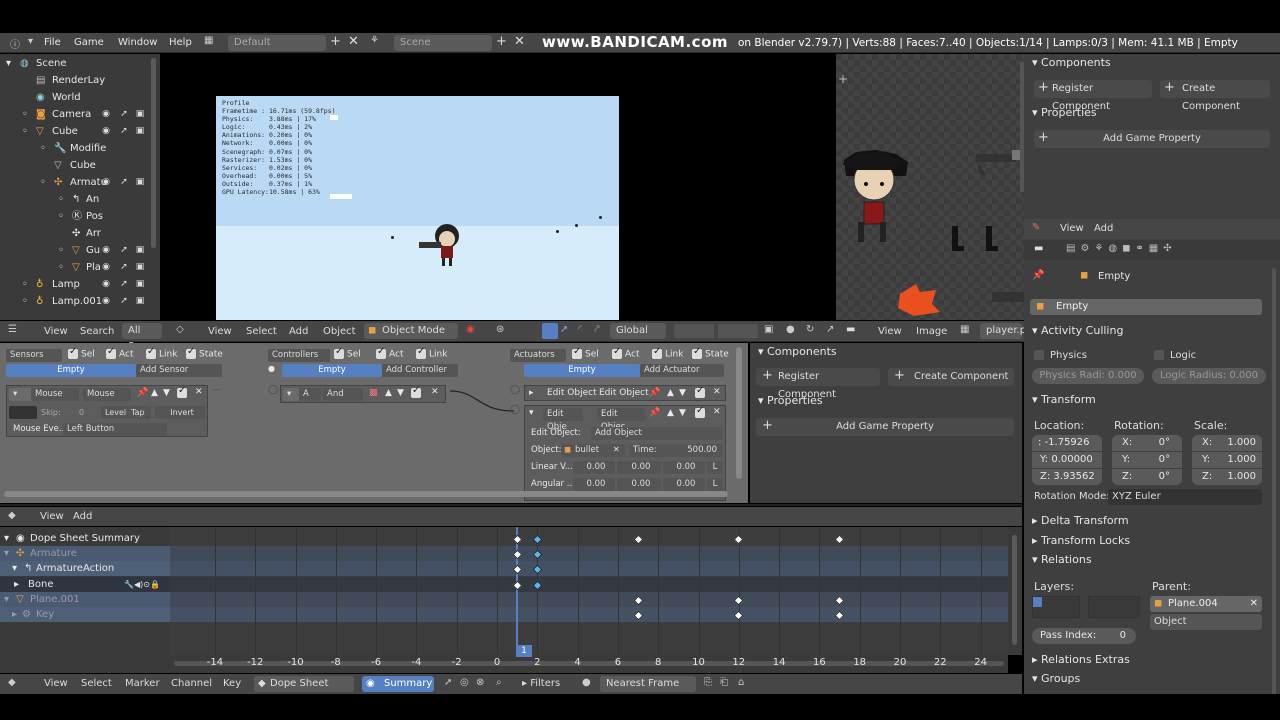 This screenshot has height=720, width=1280. What do you see at coordinates (470, 329) in the screenshot?
I see `viewport-shading-icon: ◉` at bounding box center [470, 329].